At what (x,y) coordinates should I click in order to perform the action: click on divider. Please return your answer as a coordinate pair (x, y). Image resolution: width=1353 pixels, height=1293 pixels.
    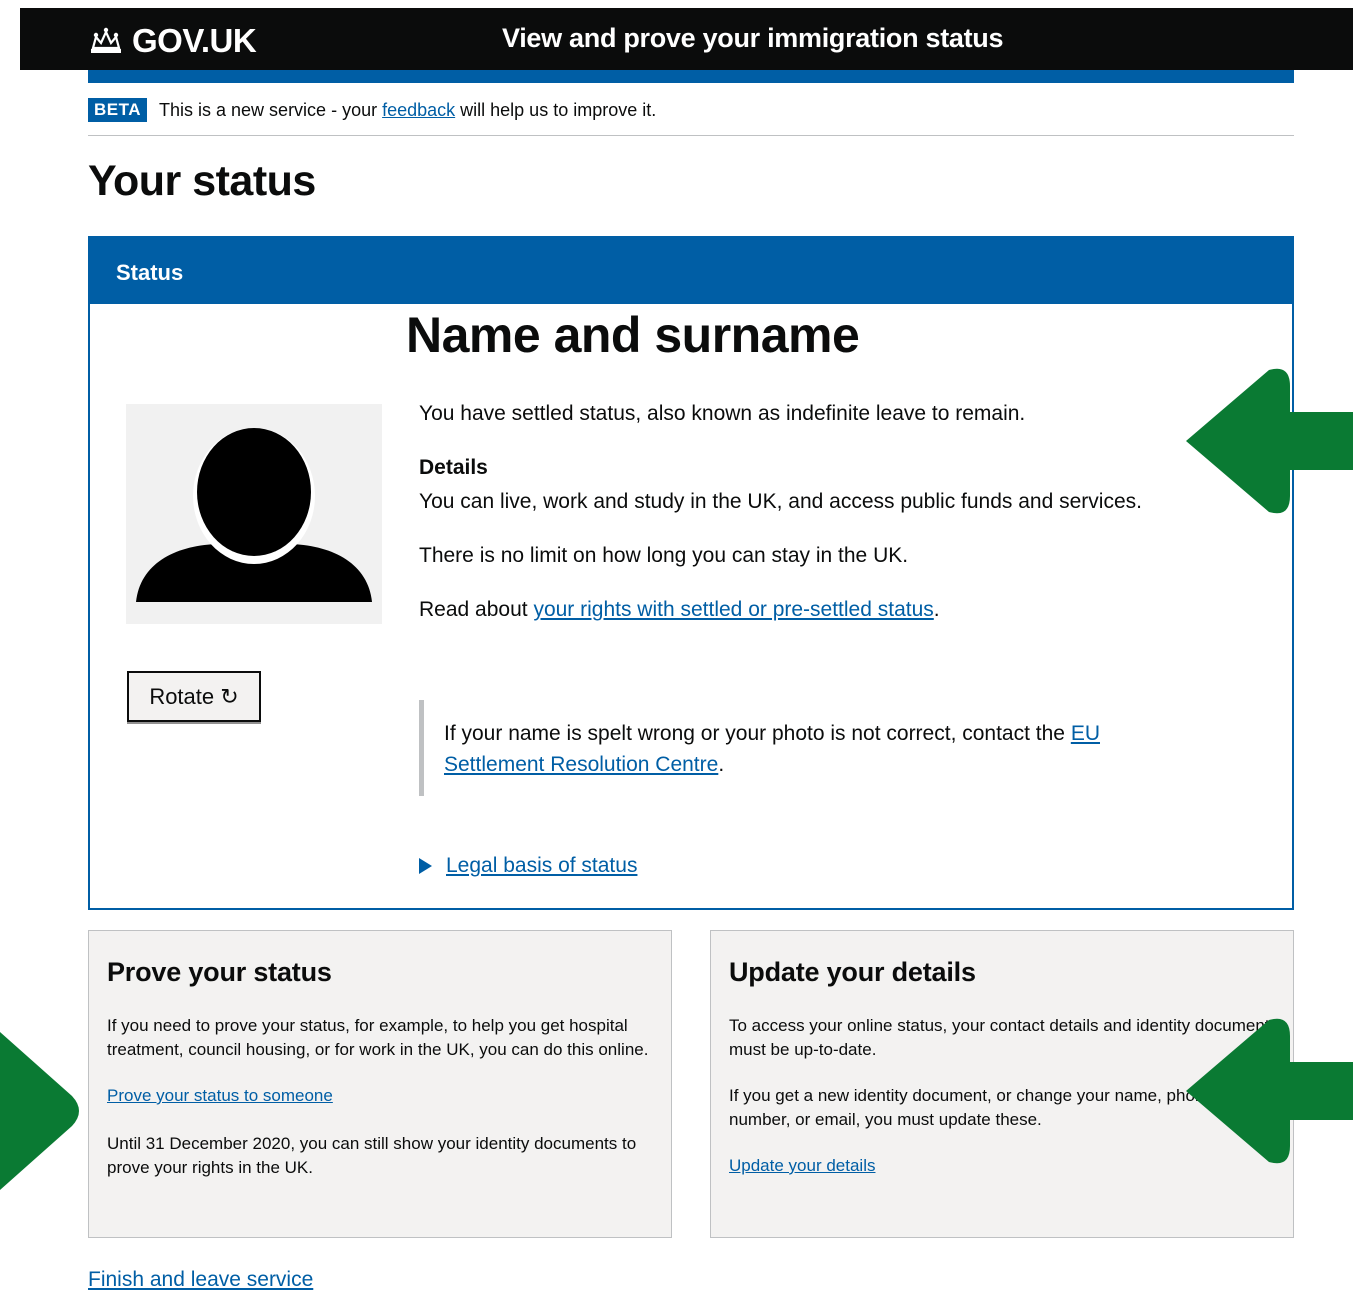
    Looking at the image, I should click on (691, 135).